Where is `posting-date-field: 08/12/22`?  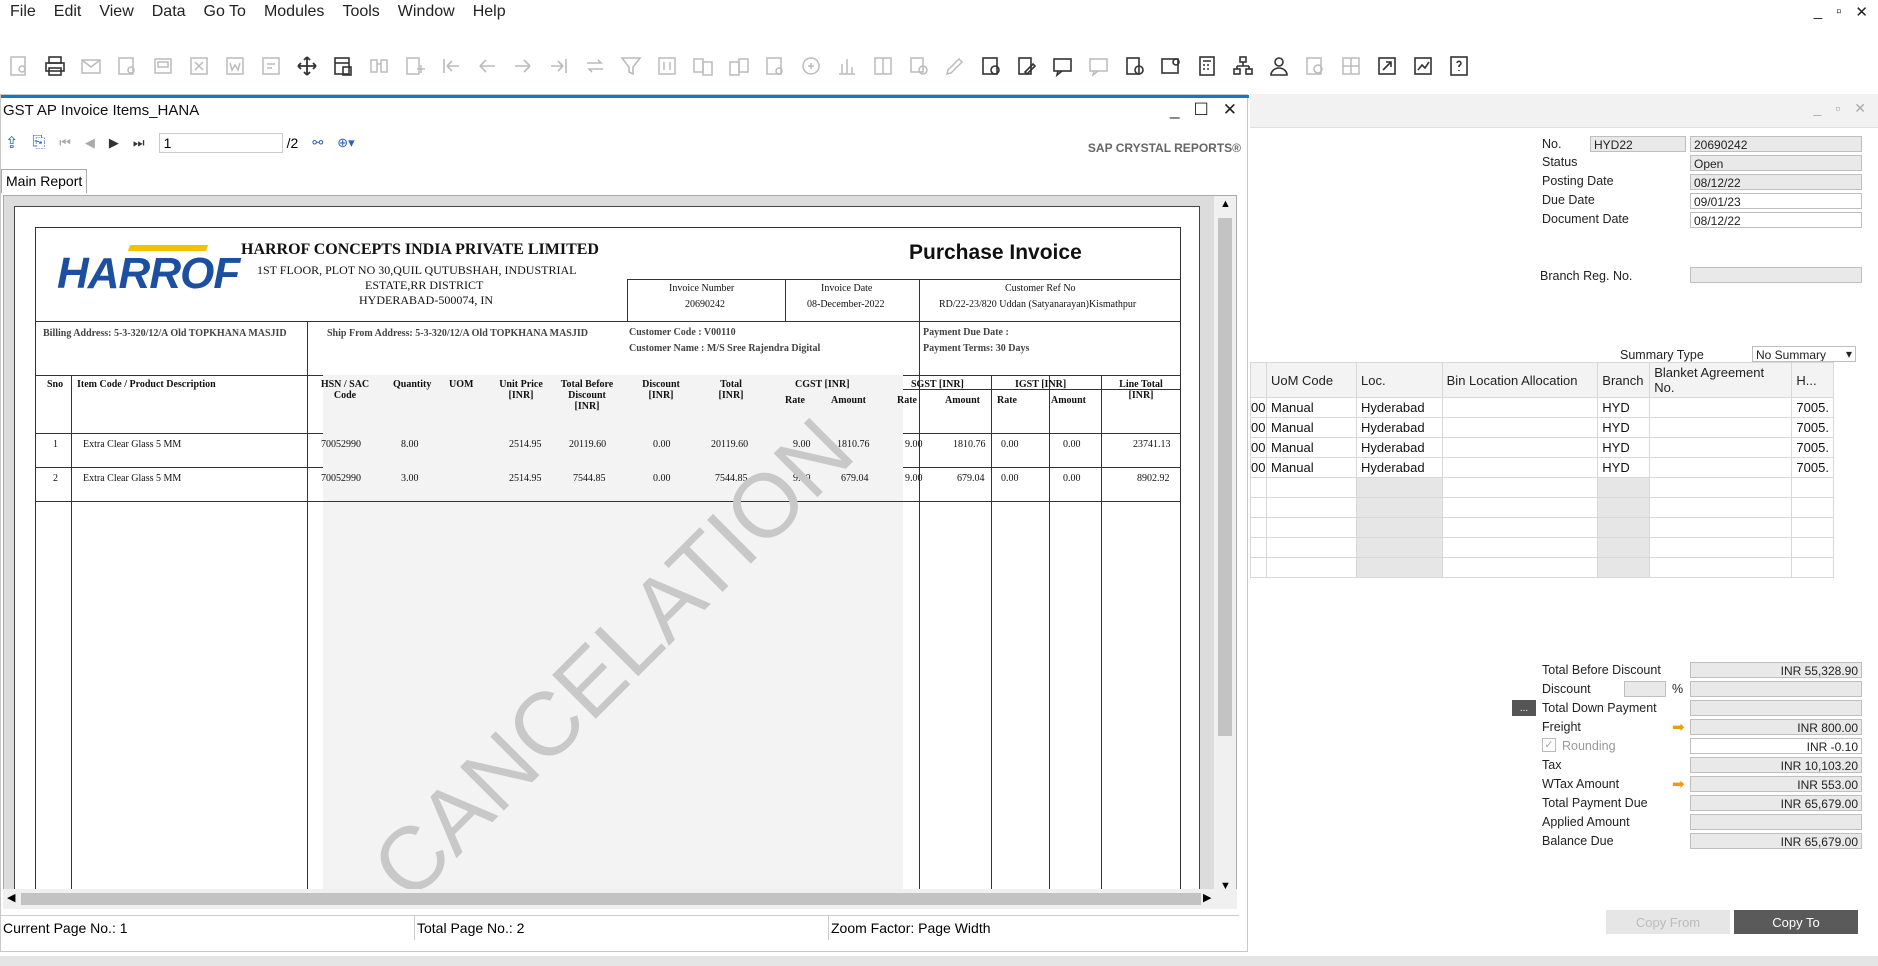
posting-date-field: 08/12/22 is located at coordinates (1776, 182).